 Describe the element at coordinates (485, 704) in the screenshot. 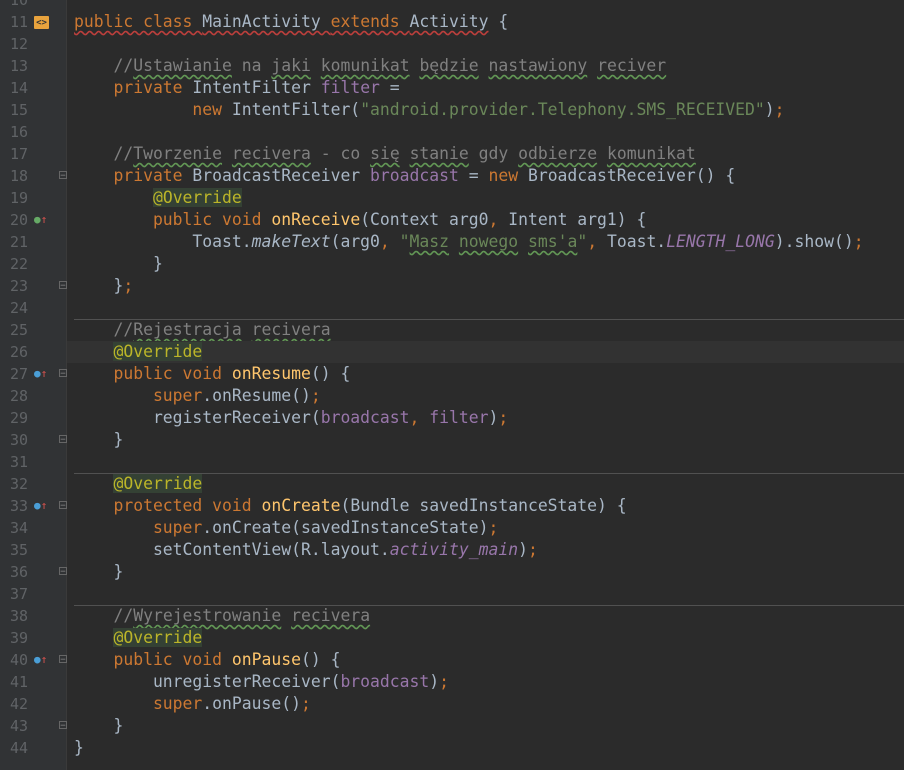

I see `code-text: super.onPause();` at that location.